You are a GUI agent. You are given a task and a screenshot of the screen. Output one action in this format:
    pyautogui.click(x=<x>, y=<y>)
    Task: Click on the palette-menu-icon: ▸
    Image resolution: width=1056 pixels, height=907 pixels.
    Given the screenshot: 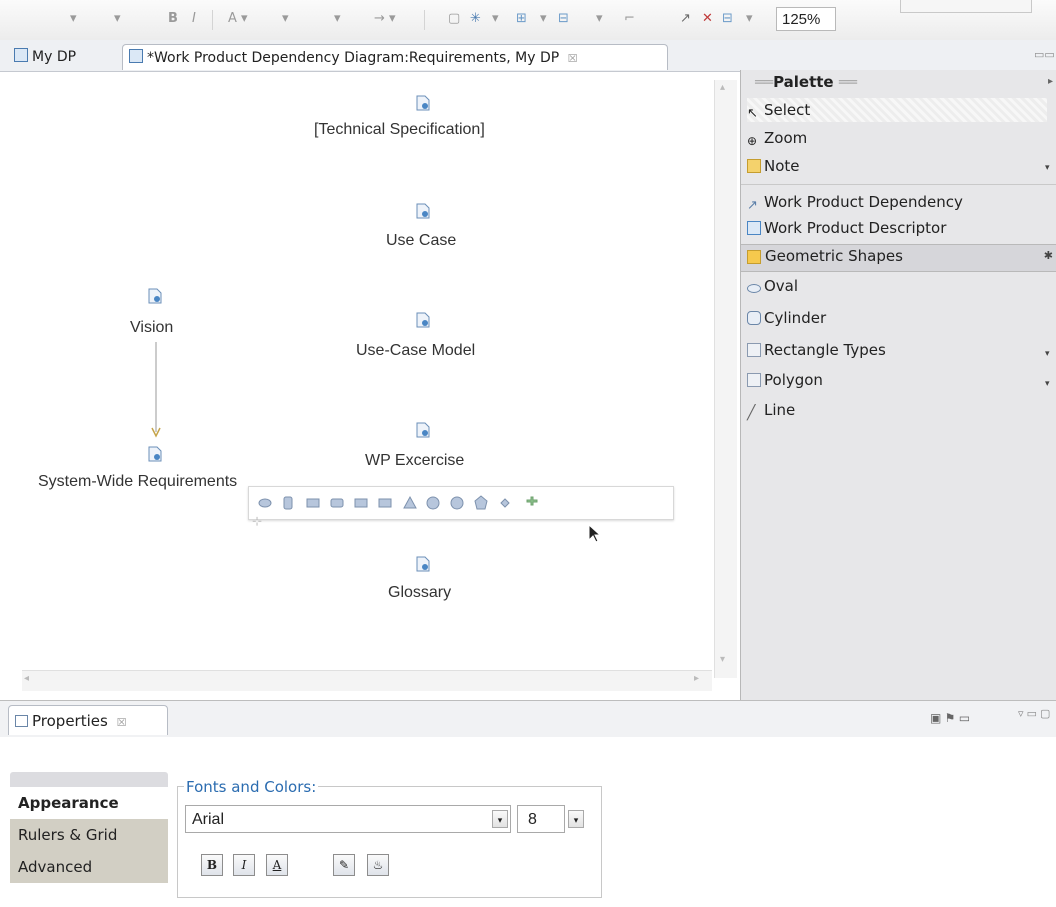 What is the action you would take?
    pyautogui.click(x=1050, y=82)
    